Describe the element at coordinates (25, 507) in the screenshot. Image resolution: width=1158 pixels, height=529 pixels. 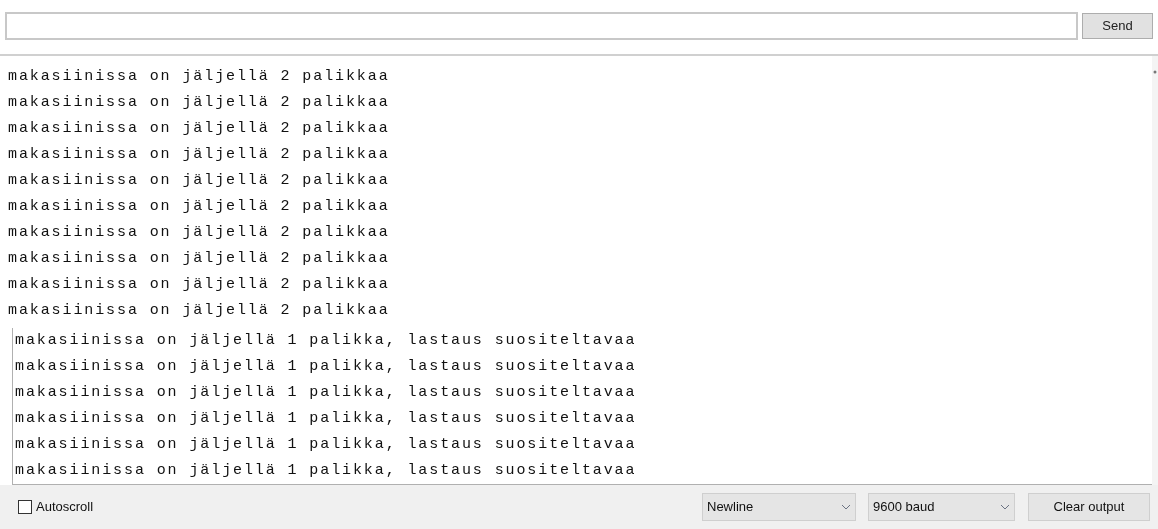
I see `autoscroll-checkbox` at that location.